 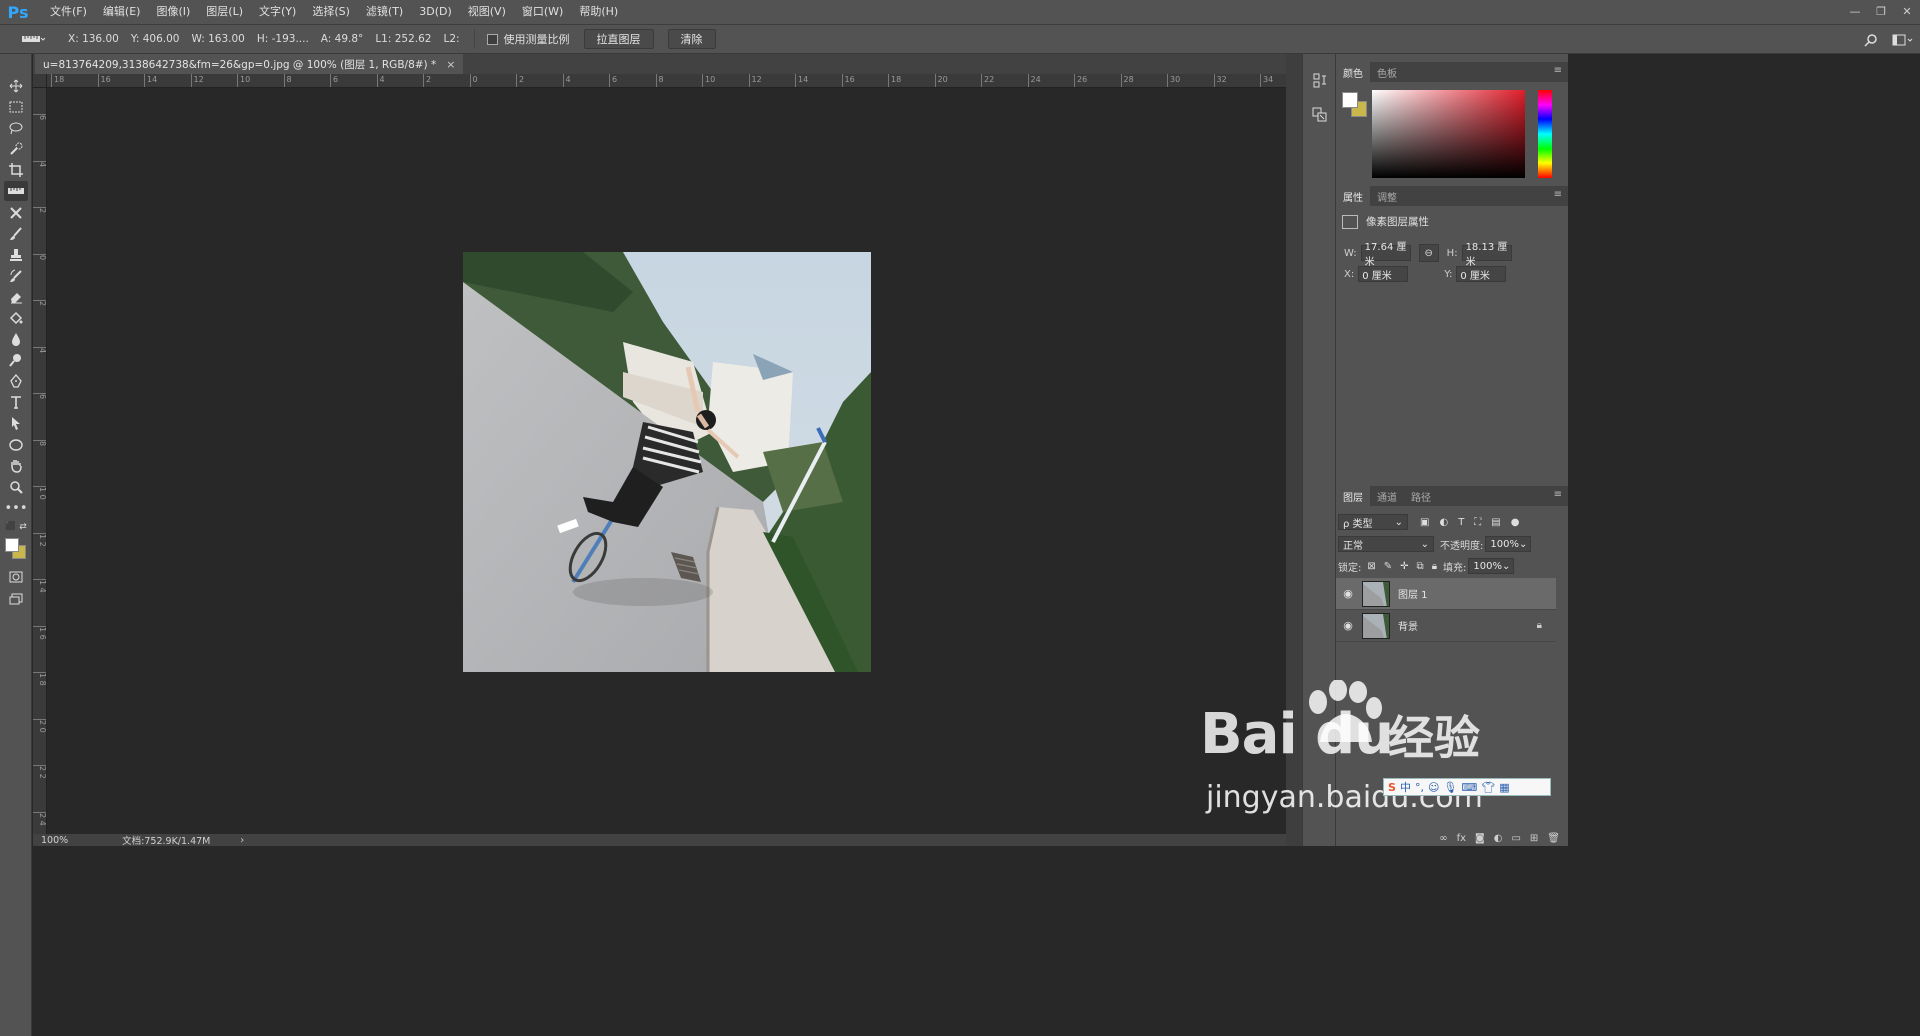 I want to click on lock-all-icon: 🔒︎, so click(x=1434, y=566).